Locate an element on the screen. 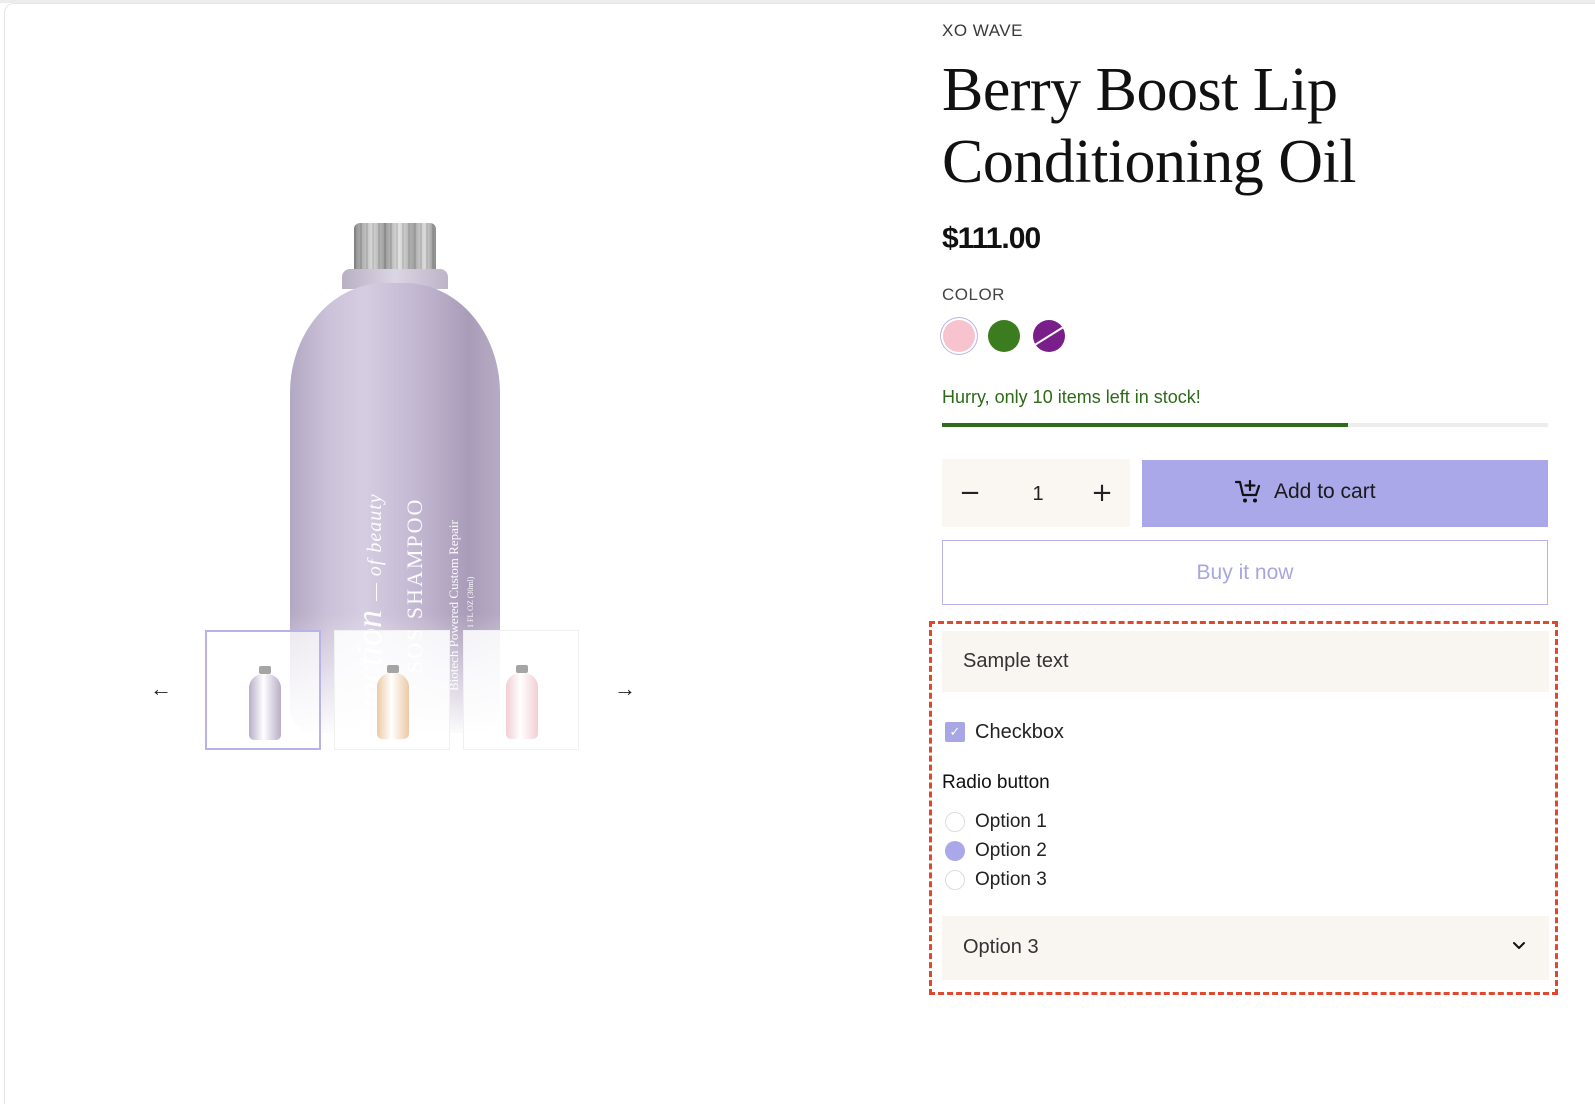 This screenshot has width=1595, height=1104. checkbox-checked-icon: ✓ is located at coordinates (955, 732).